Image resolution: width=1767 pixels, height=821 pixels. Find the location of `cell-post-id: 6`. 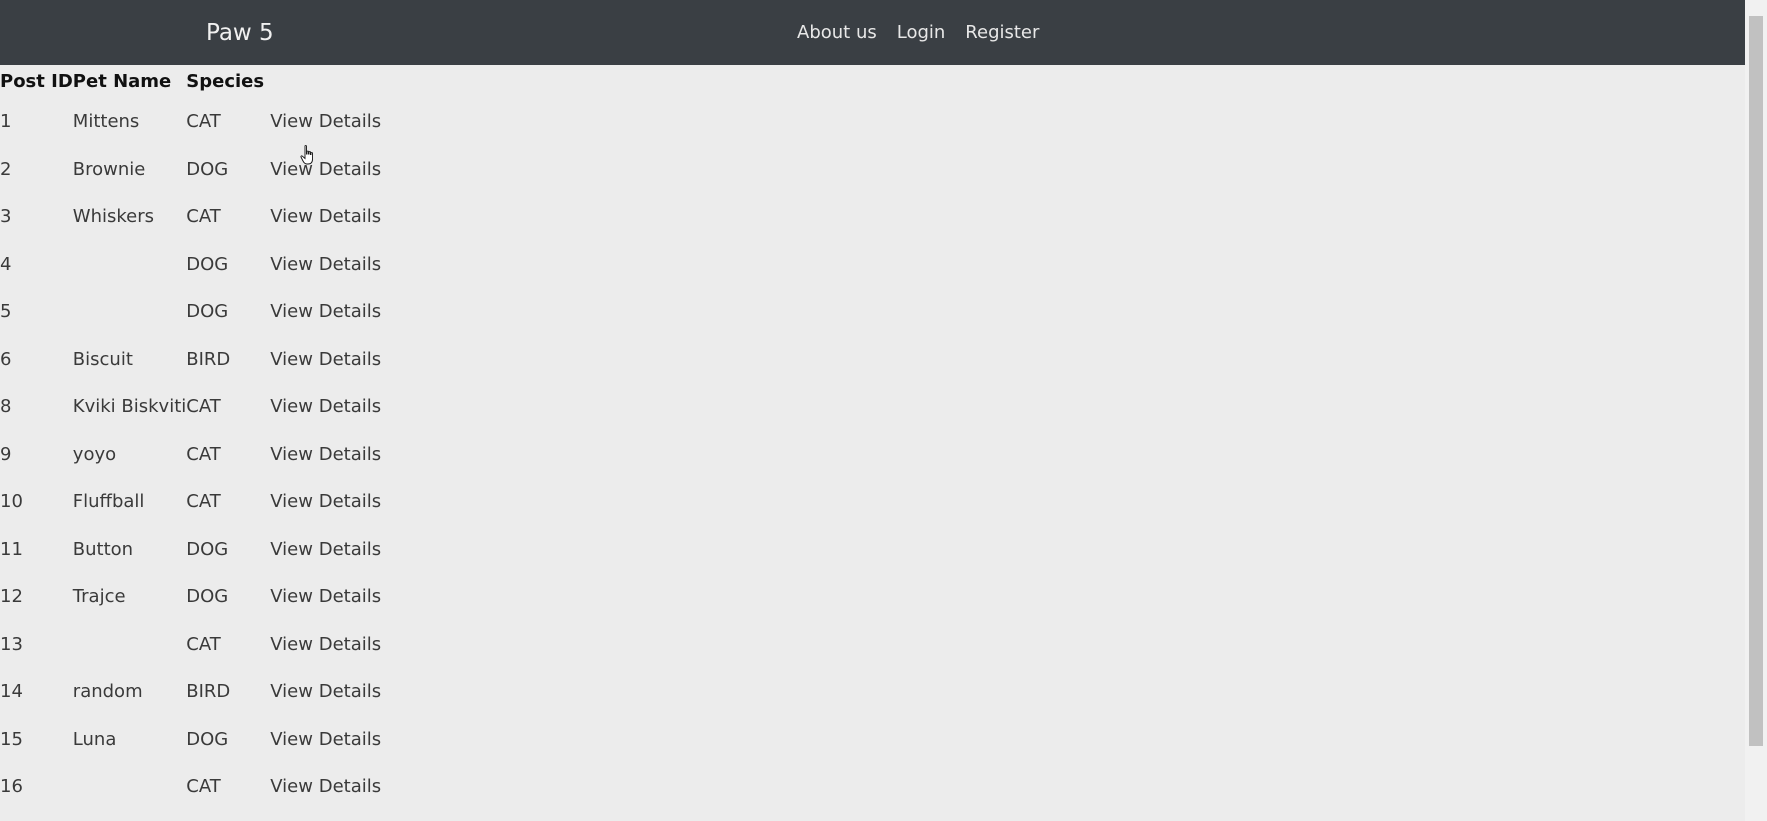

cell-post-id: 6 is located at coordinates (6, 359).